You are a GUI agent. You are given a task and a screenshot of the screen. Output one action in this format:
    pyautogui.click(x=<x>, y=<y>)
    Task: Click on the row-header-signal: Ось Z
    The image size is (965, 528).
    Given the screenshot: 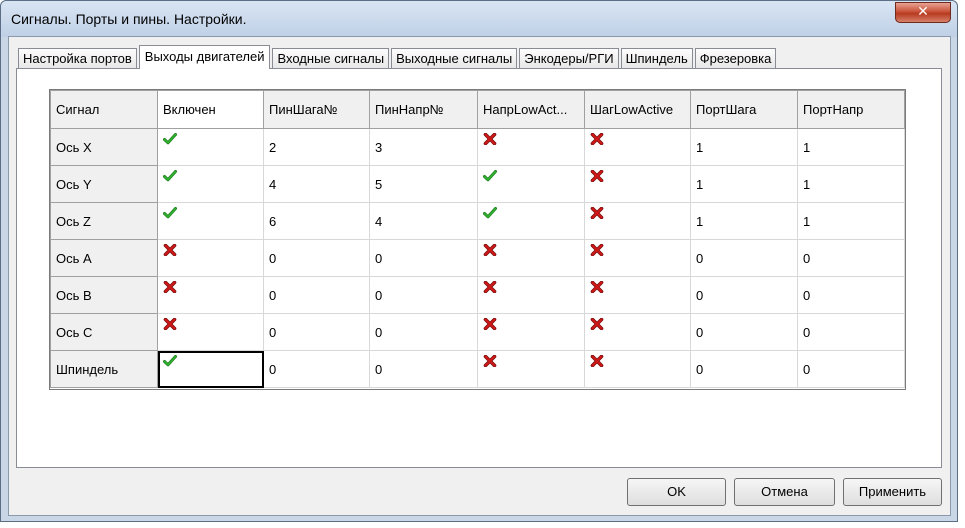 What is the action you would take?
    pyautogui.click(x=104, y=221)
    